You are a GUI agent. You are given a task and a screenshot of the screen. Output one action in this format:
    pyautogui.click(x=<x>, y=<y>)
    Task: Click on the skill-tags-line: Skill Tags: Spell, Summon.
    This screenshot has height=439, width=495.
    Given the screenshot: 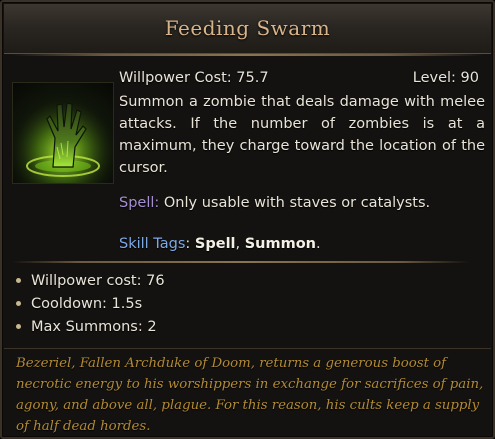 What is the action you would take?
    pyautogui.click(x=220, y=244)
    